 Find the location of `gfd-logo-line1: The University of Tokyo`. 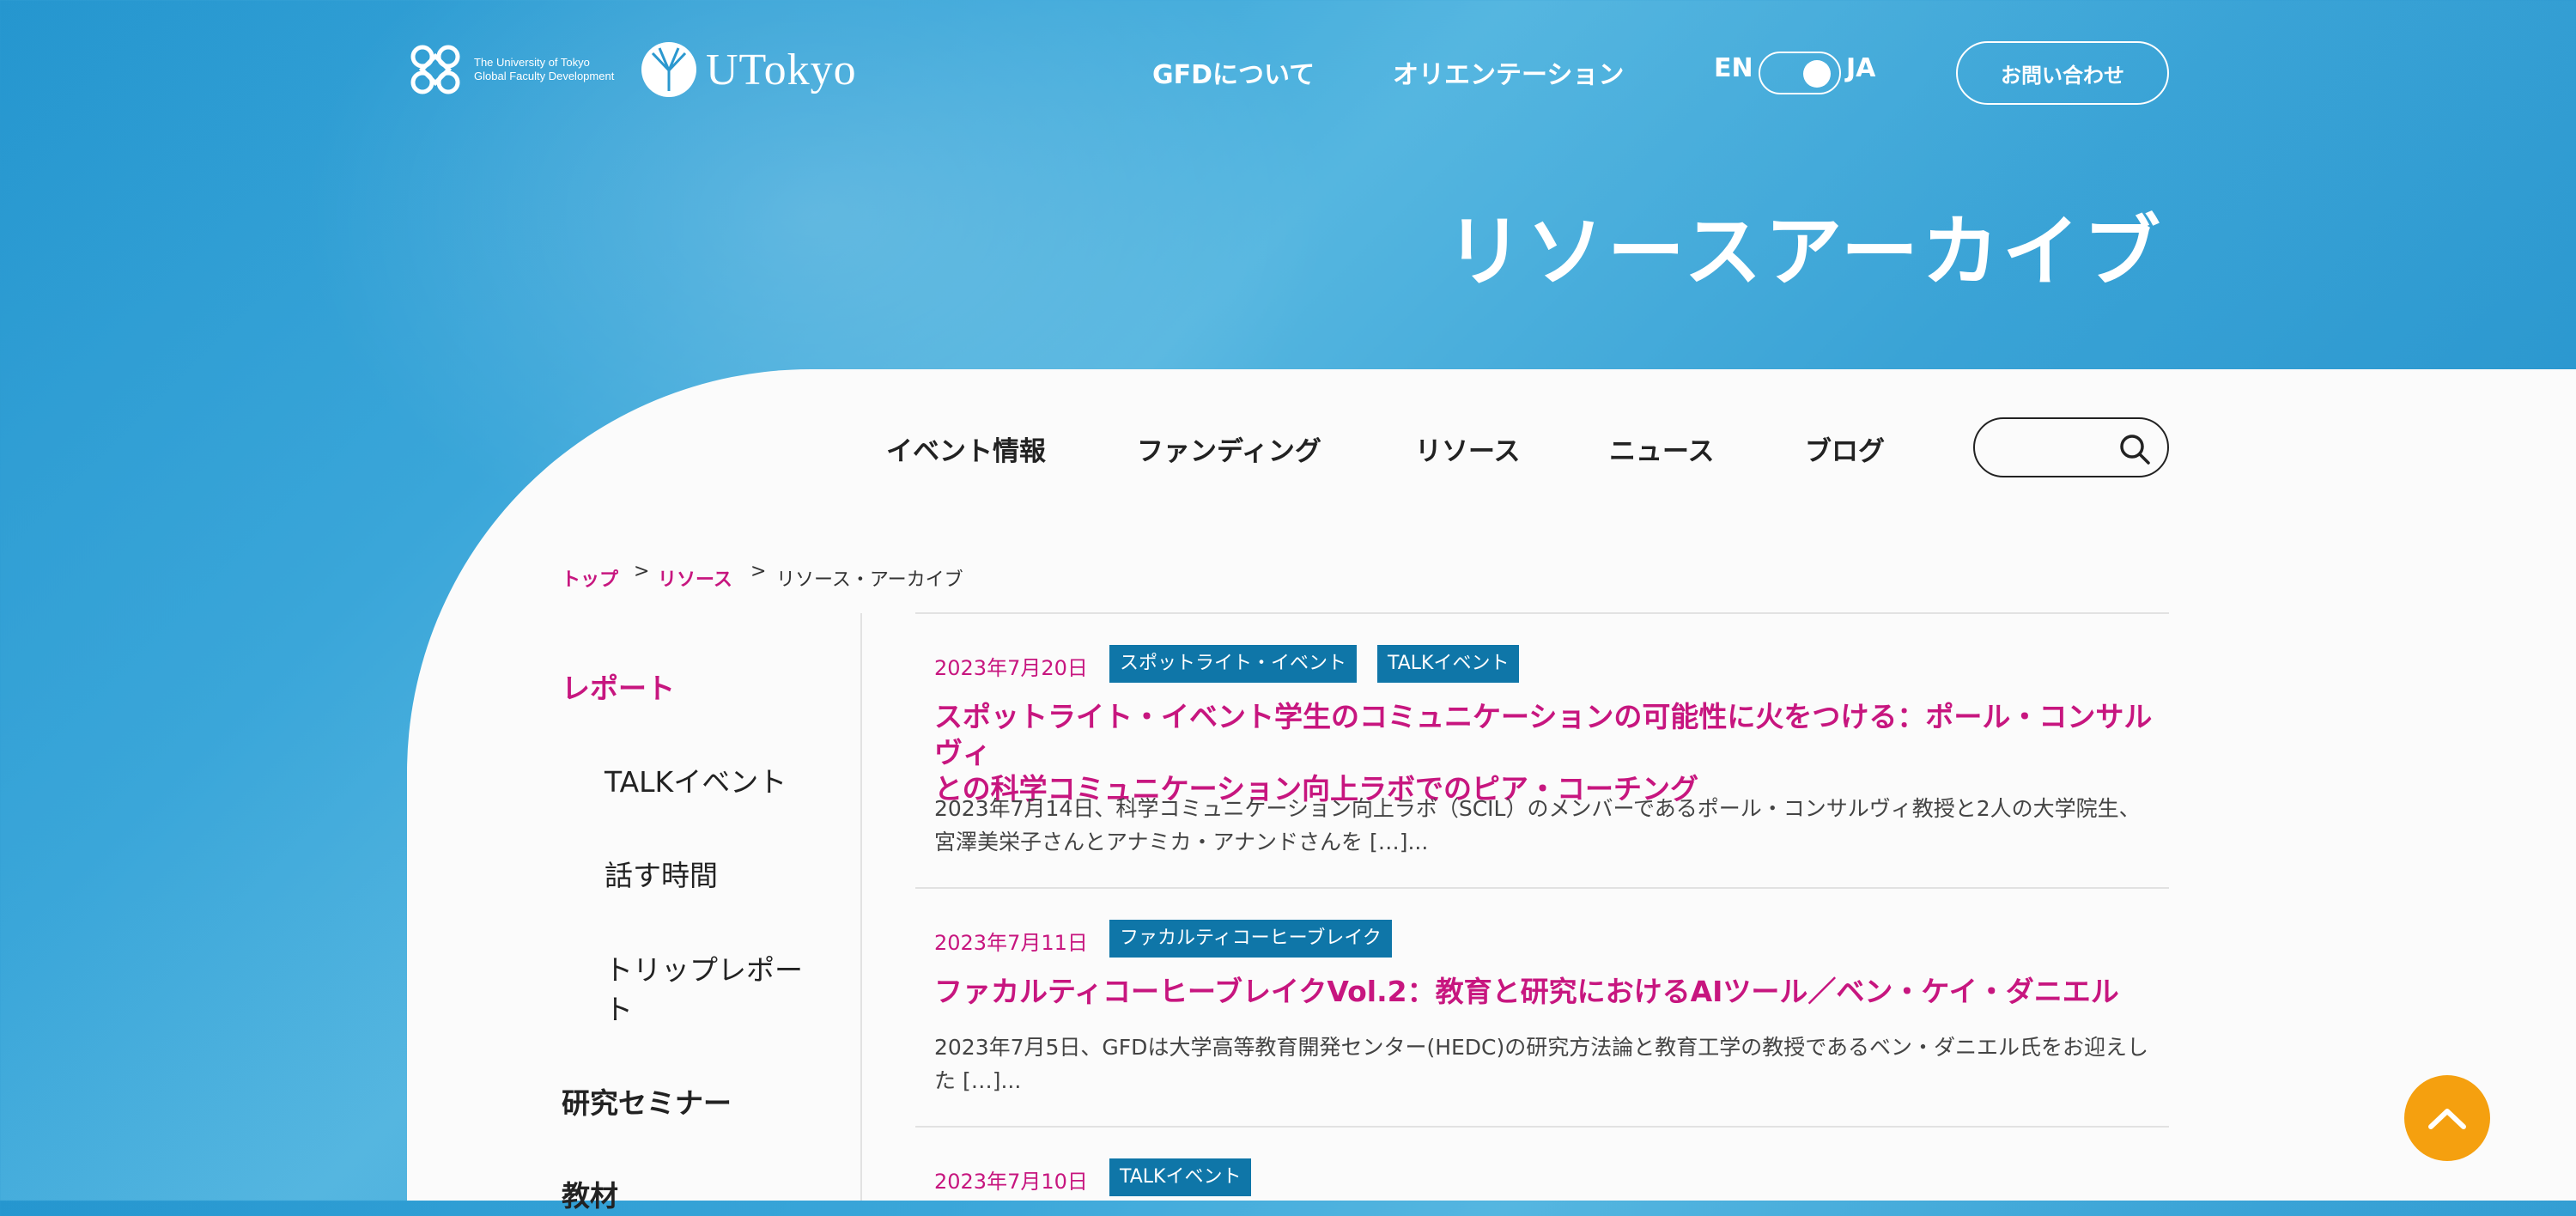

gfd-logo-line1: The University of Tokyo is located at coordinates (532, 62).